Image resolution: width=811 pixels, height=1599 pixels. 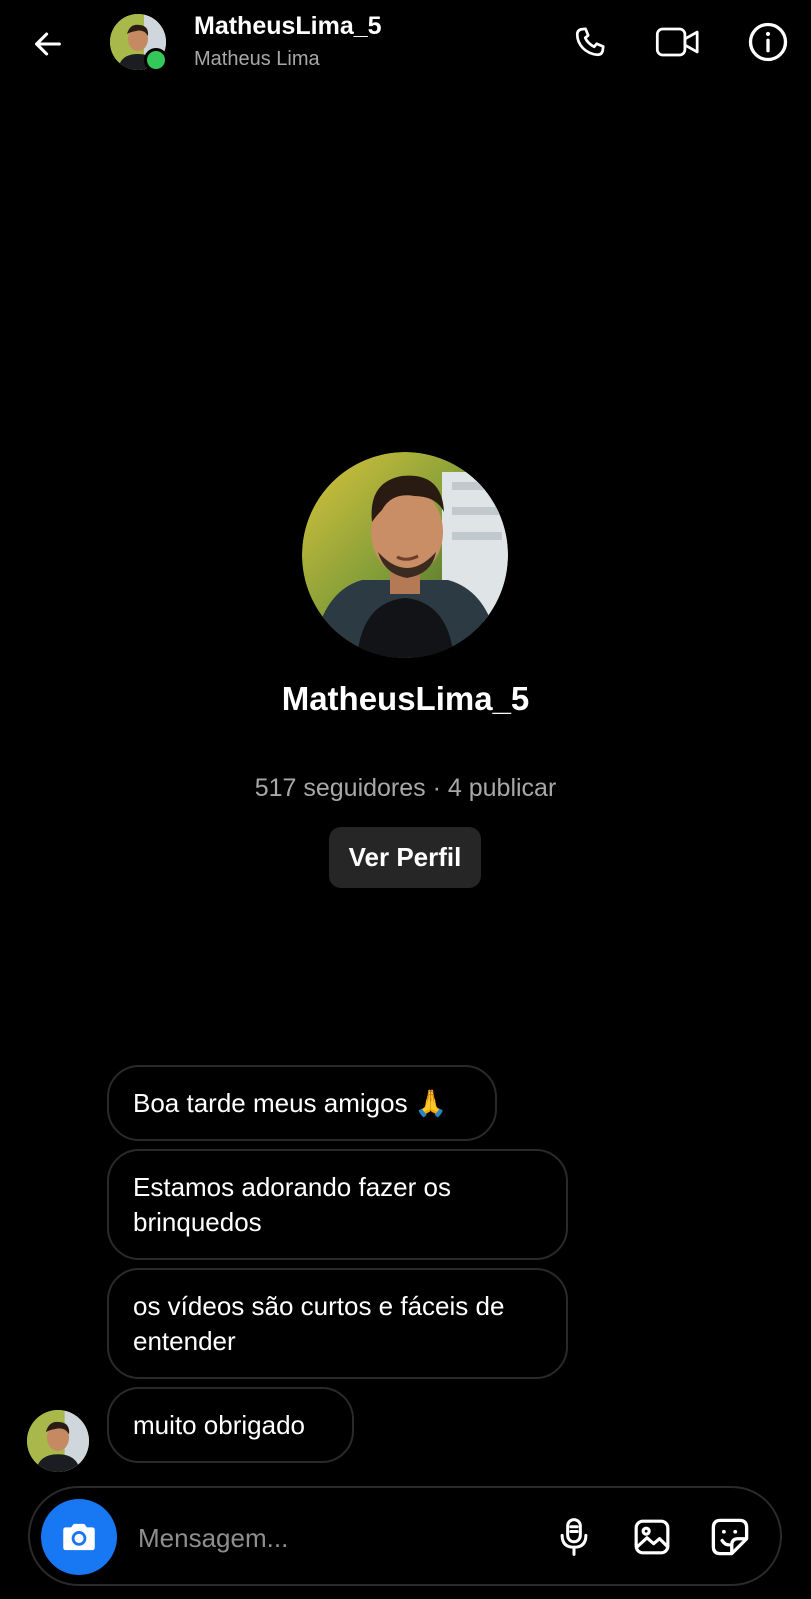 I want to click on voice-message-button, so click(x=574, y=1537).